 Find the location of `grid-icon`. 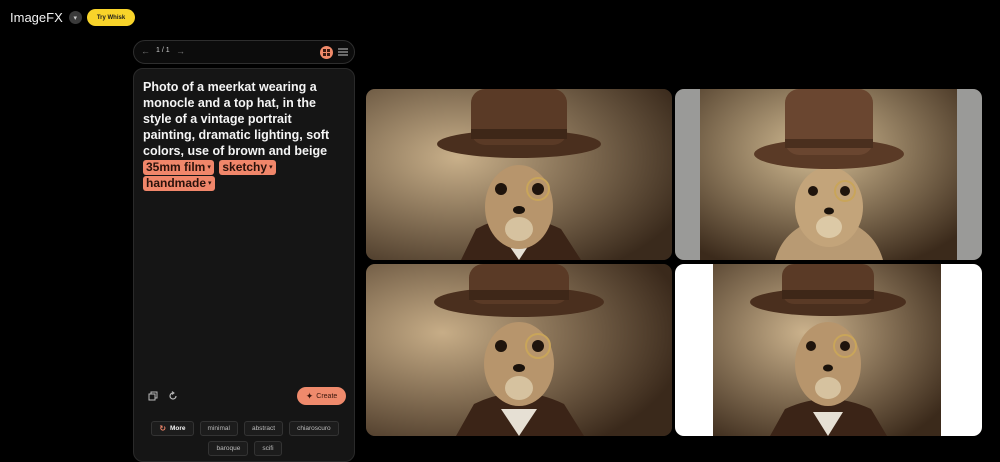

grid-icon is located at coordinates (326, 52).